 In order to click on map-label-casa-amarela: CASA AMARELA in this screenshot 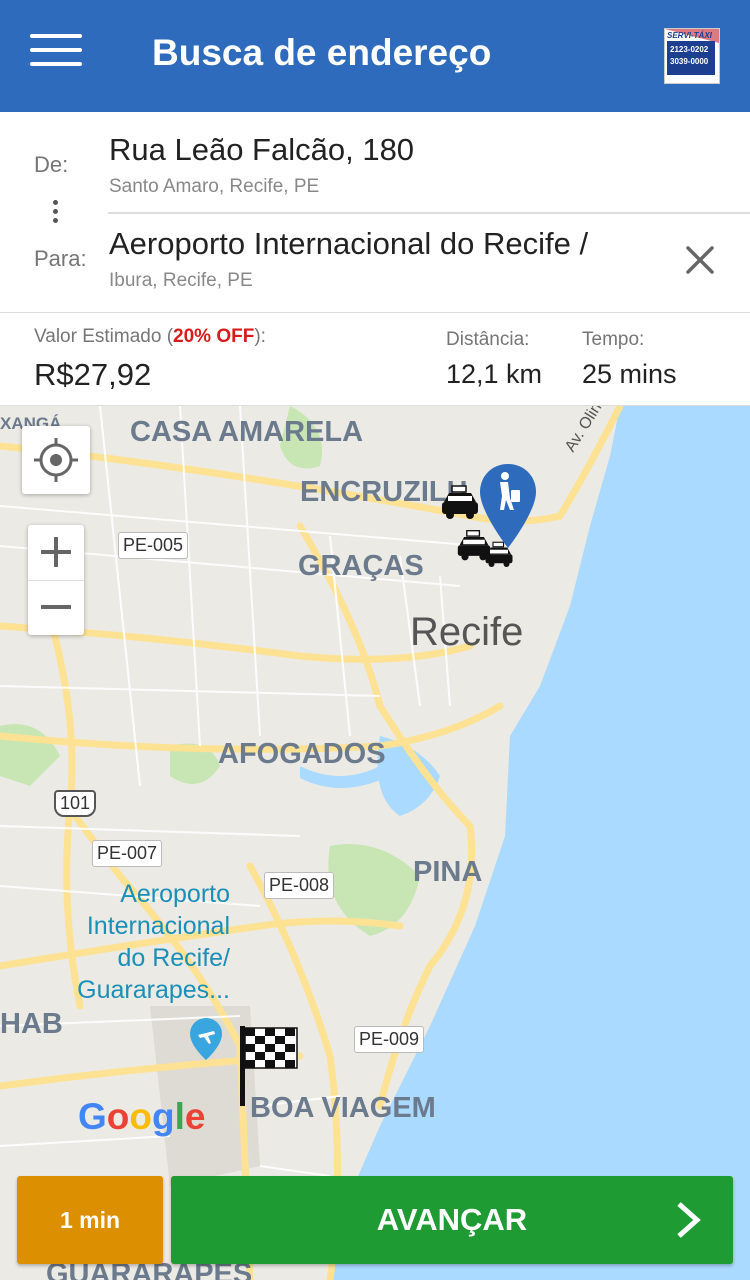, I will do `click(247, 432)`.